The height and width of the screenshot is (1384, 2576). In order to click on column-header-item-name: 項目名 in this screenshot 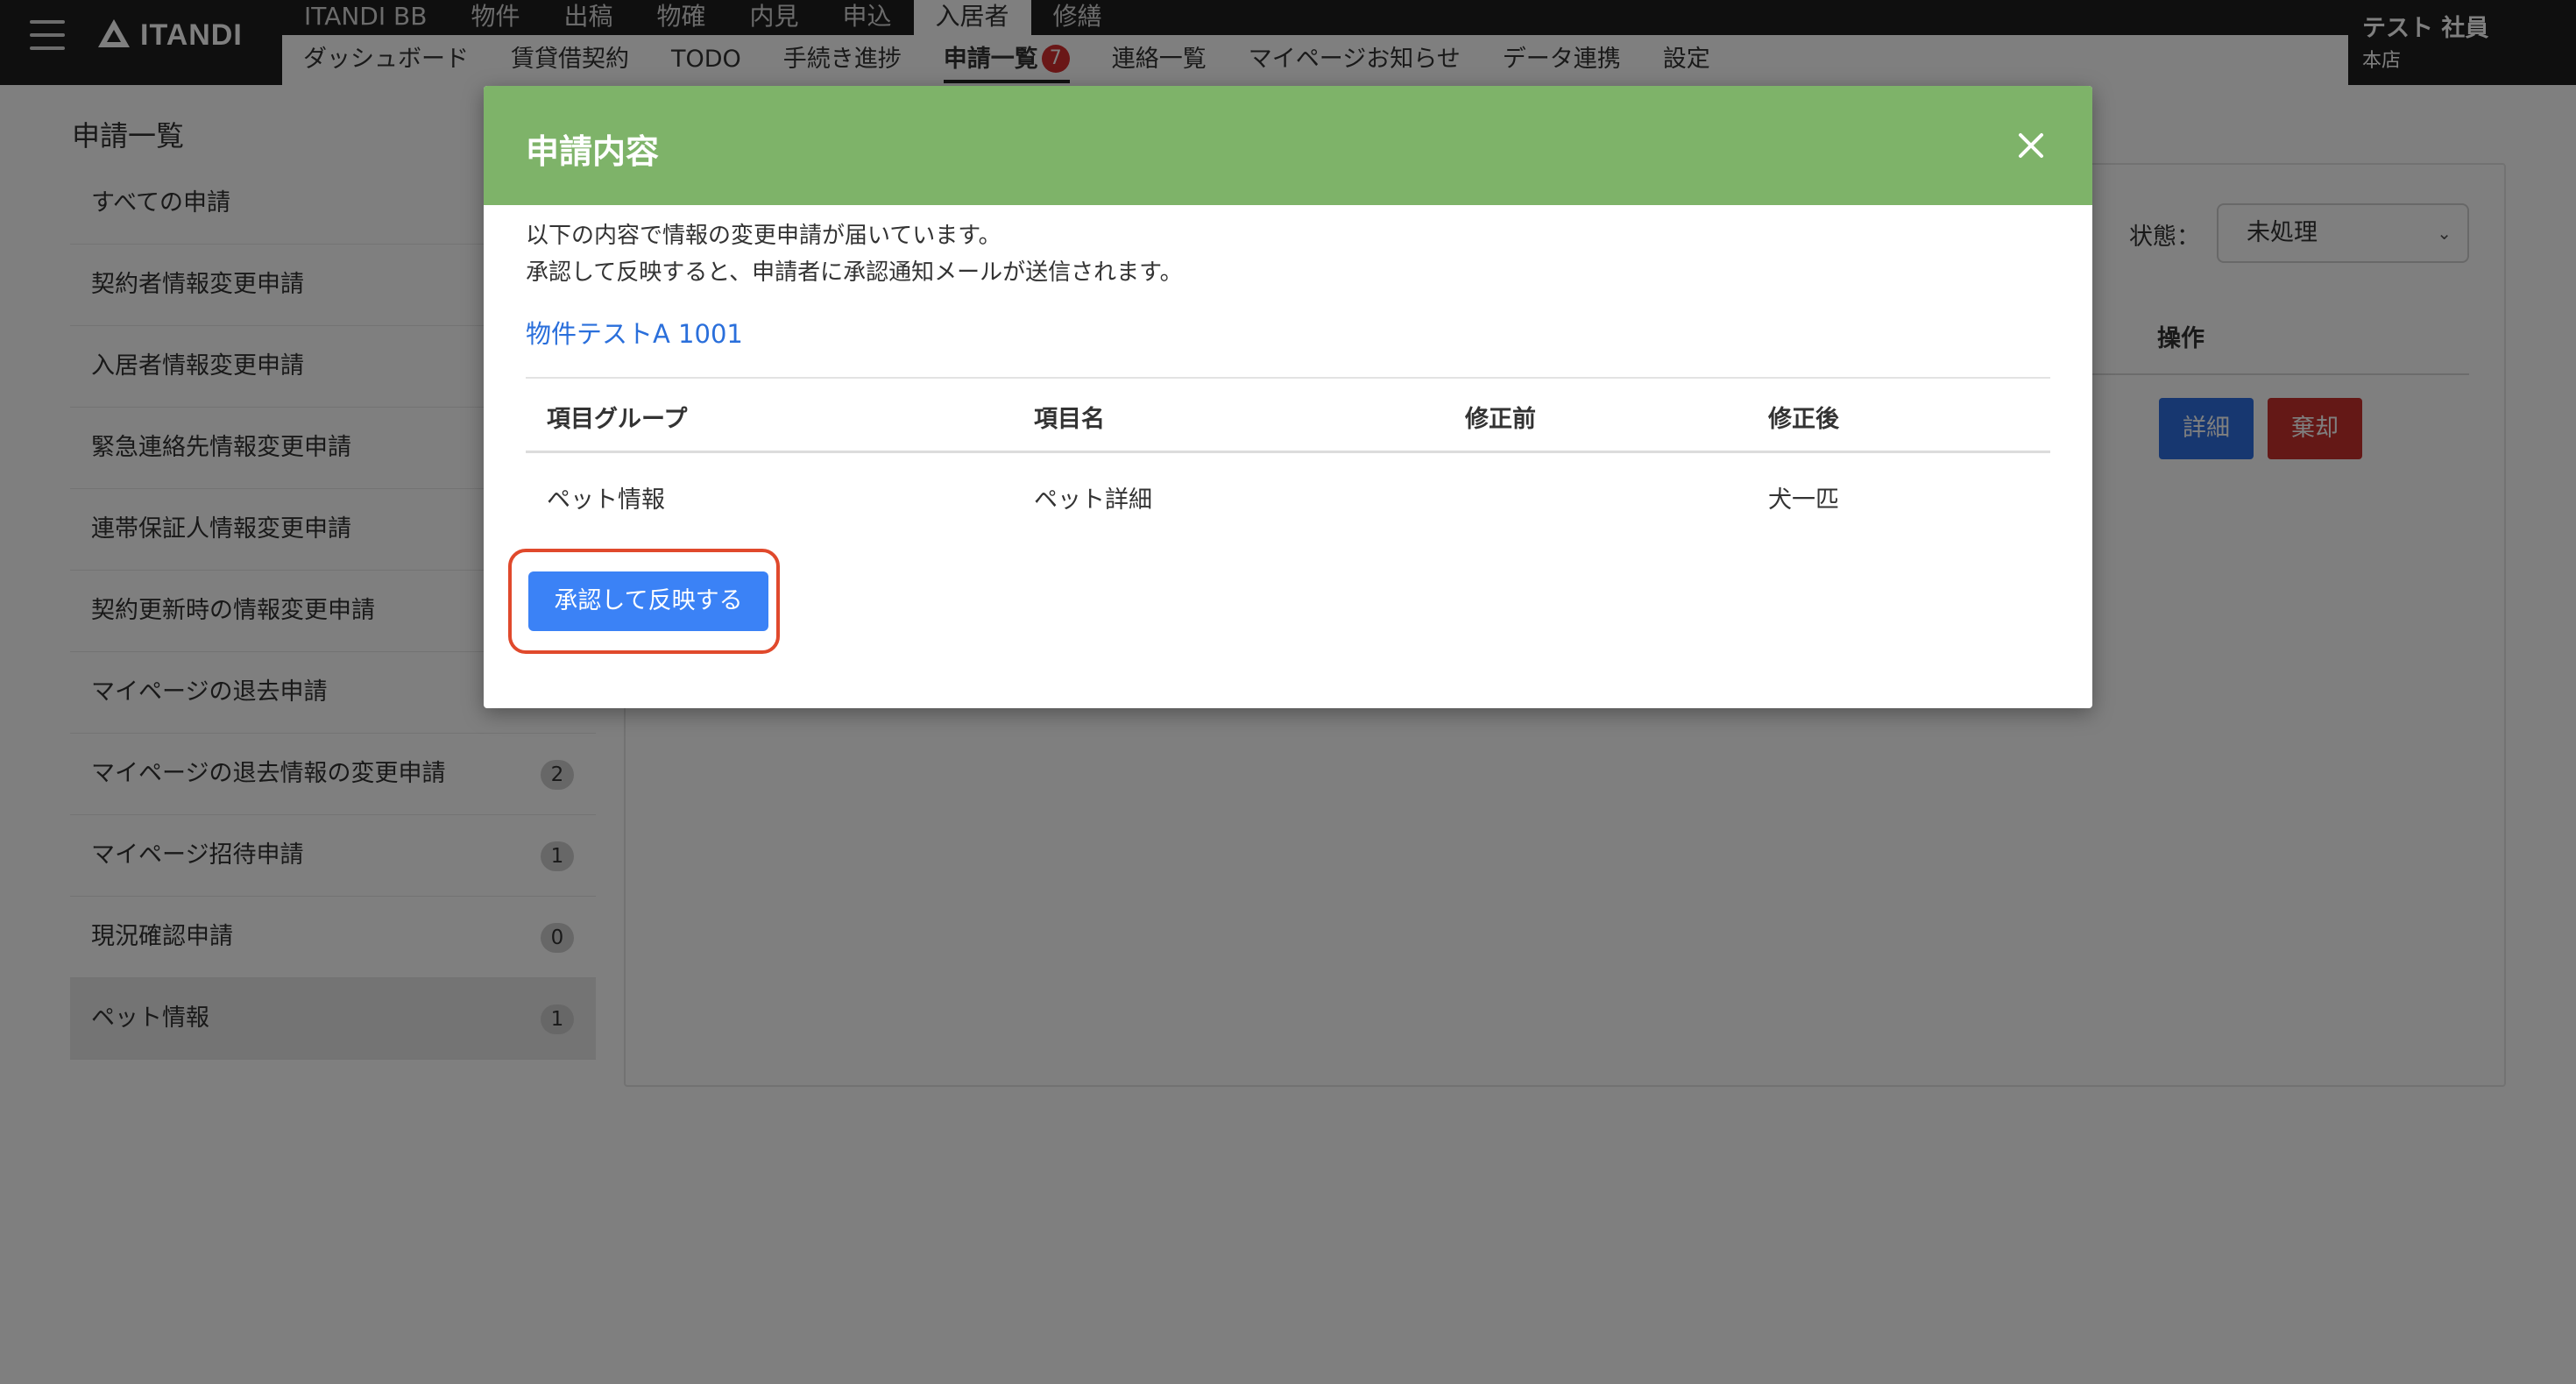, I will do `click(1069, 419)`.